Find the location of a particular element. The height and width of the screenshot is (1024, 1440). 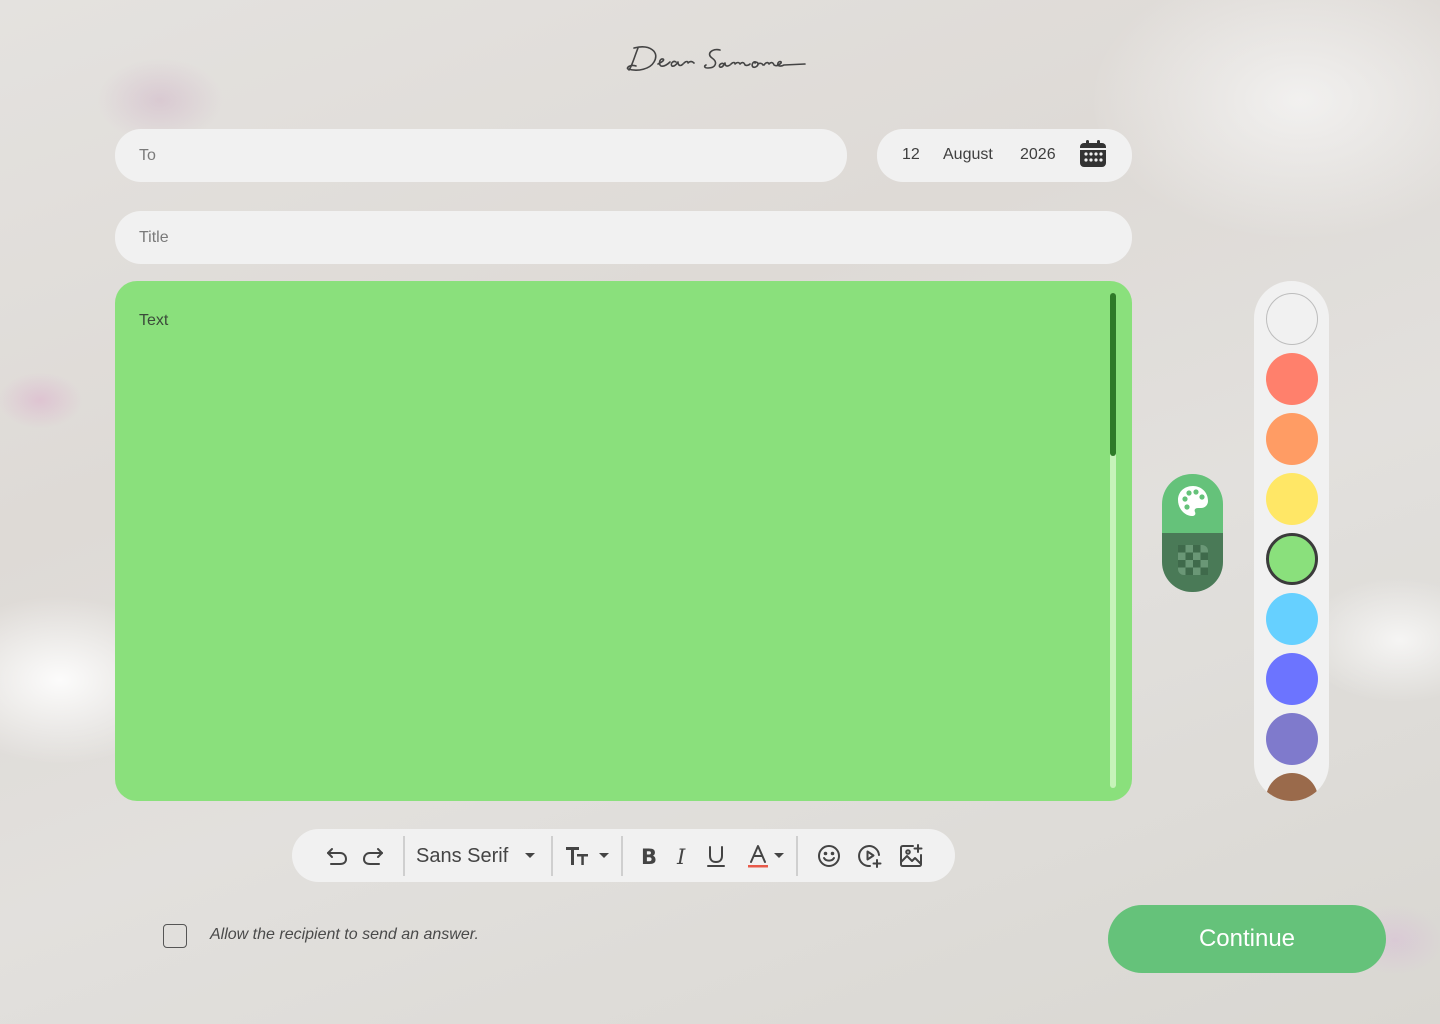

formatting-toolbar: Sans Serif B I is located at coordinates (623, 855).